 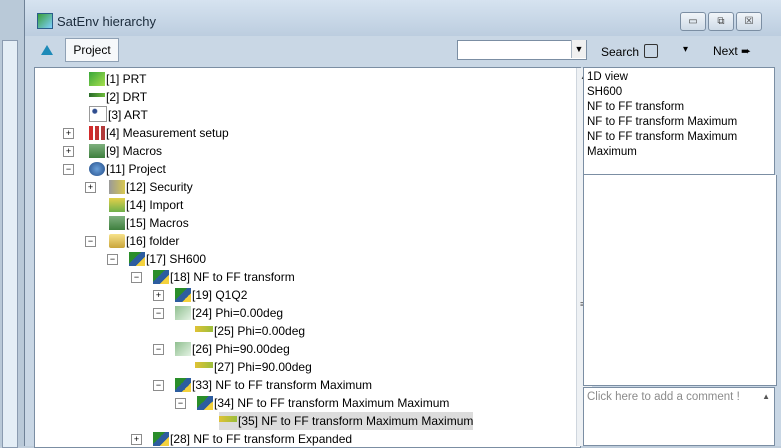 What do you see at coordinates (403, 51) in the screenshot?
I see `toolbar: Project ▼ Search ▾ Next ➨` at bounding box center [403, 51].